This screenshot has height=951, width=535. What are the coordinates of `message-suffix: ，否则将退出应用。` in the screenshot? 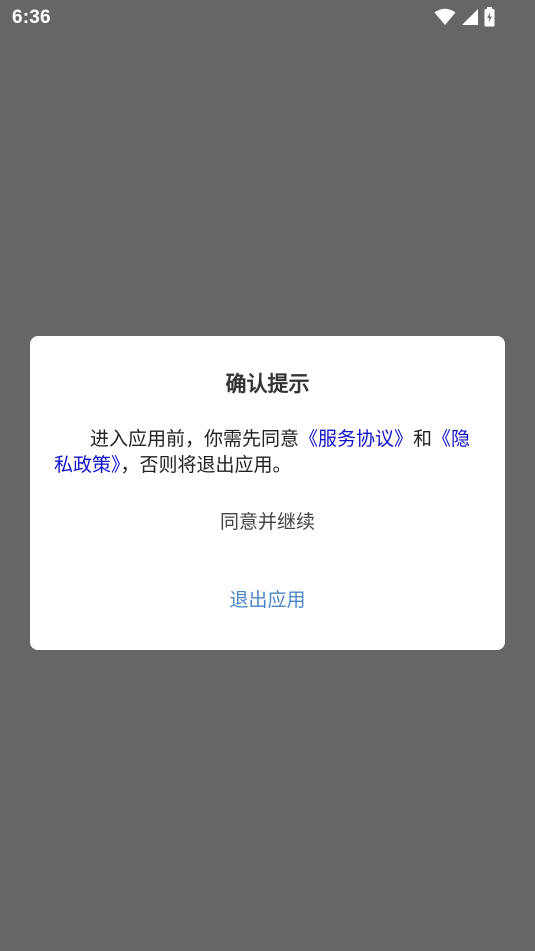 It's located at (206, 465).